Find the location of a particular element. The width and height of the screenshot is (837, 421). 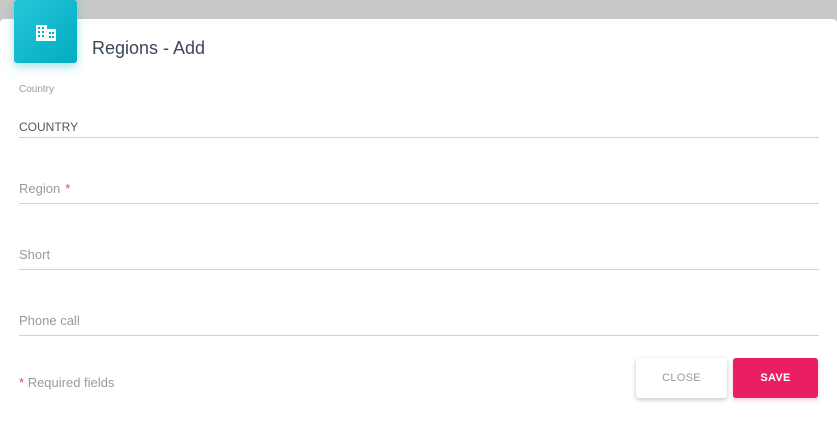

country-underline is located at coordinates (419, 137).